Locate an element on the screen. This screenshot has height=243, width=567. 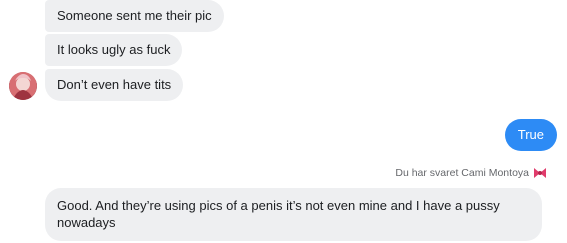
reply-indicator: Du har svaret Cami Montoya is located at coordinates (471, 173).